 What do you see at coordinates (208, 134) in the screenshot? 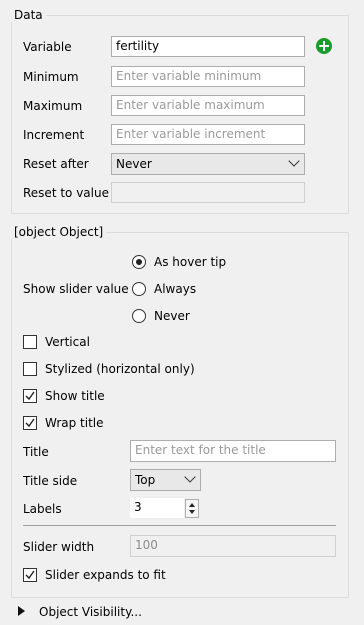
I see `increment-input: Enter variable increment` at bounding box center [208, 134].